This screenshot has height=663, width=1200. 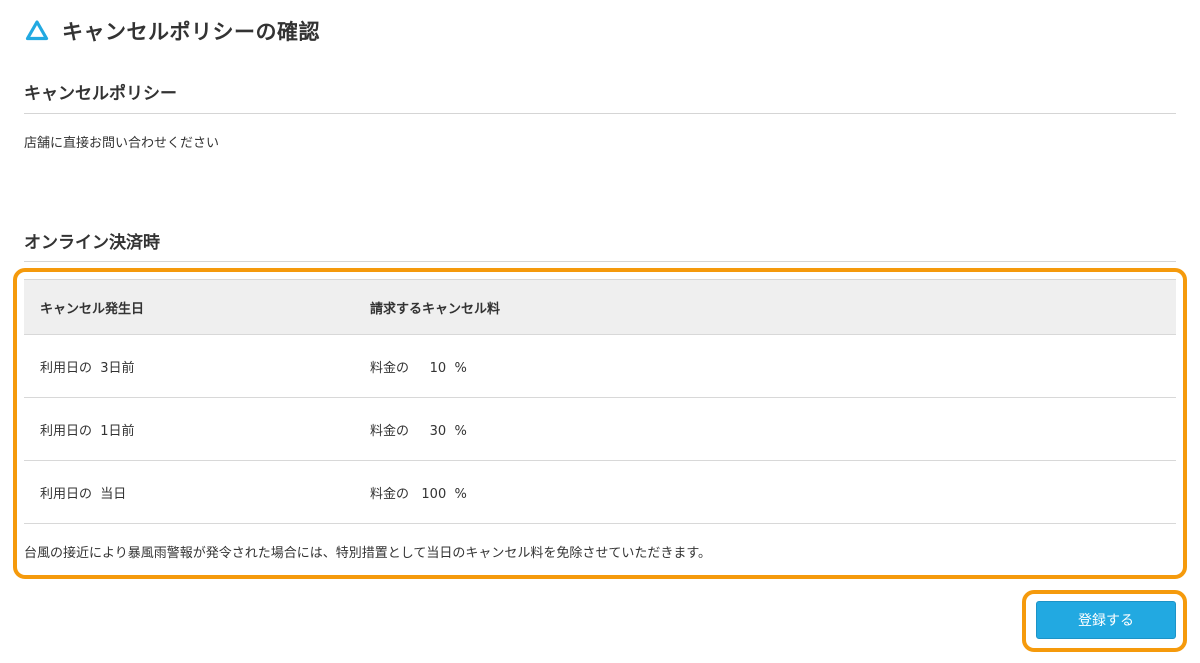 What do you see at coordinates (189, 492) in the screenshot?
I see `cancel-date-cell: 利用日の 当日` at bounding box center [189, 492].